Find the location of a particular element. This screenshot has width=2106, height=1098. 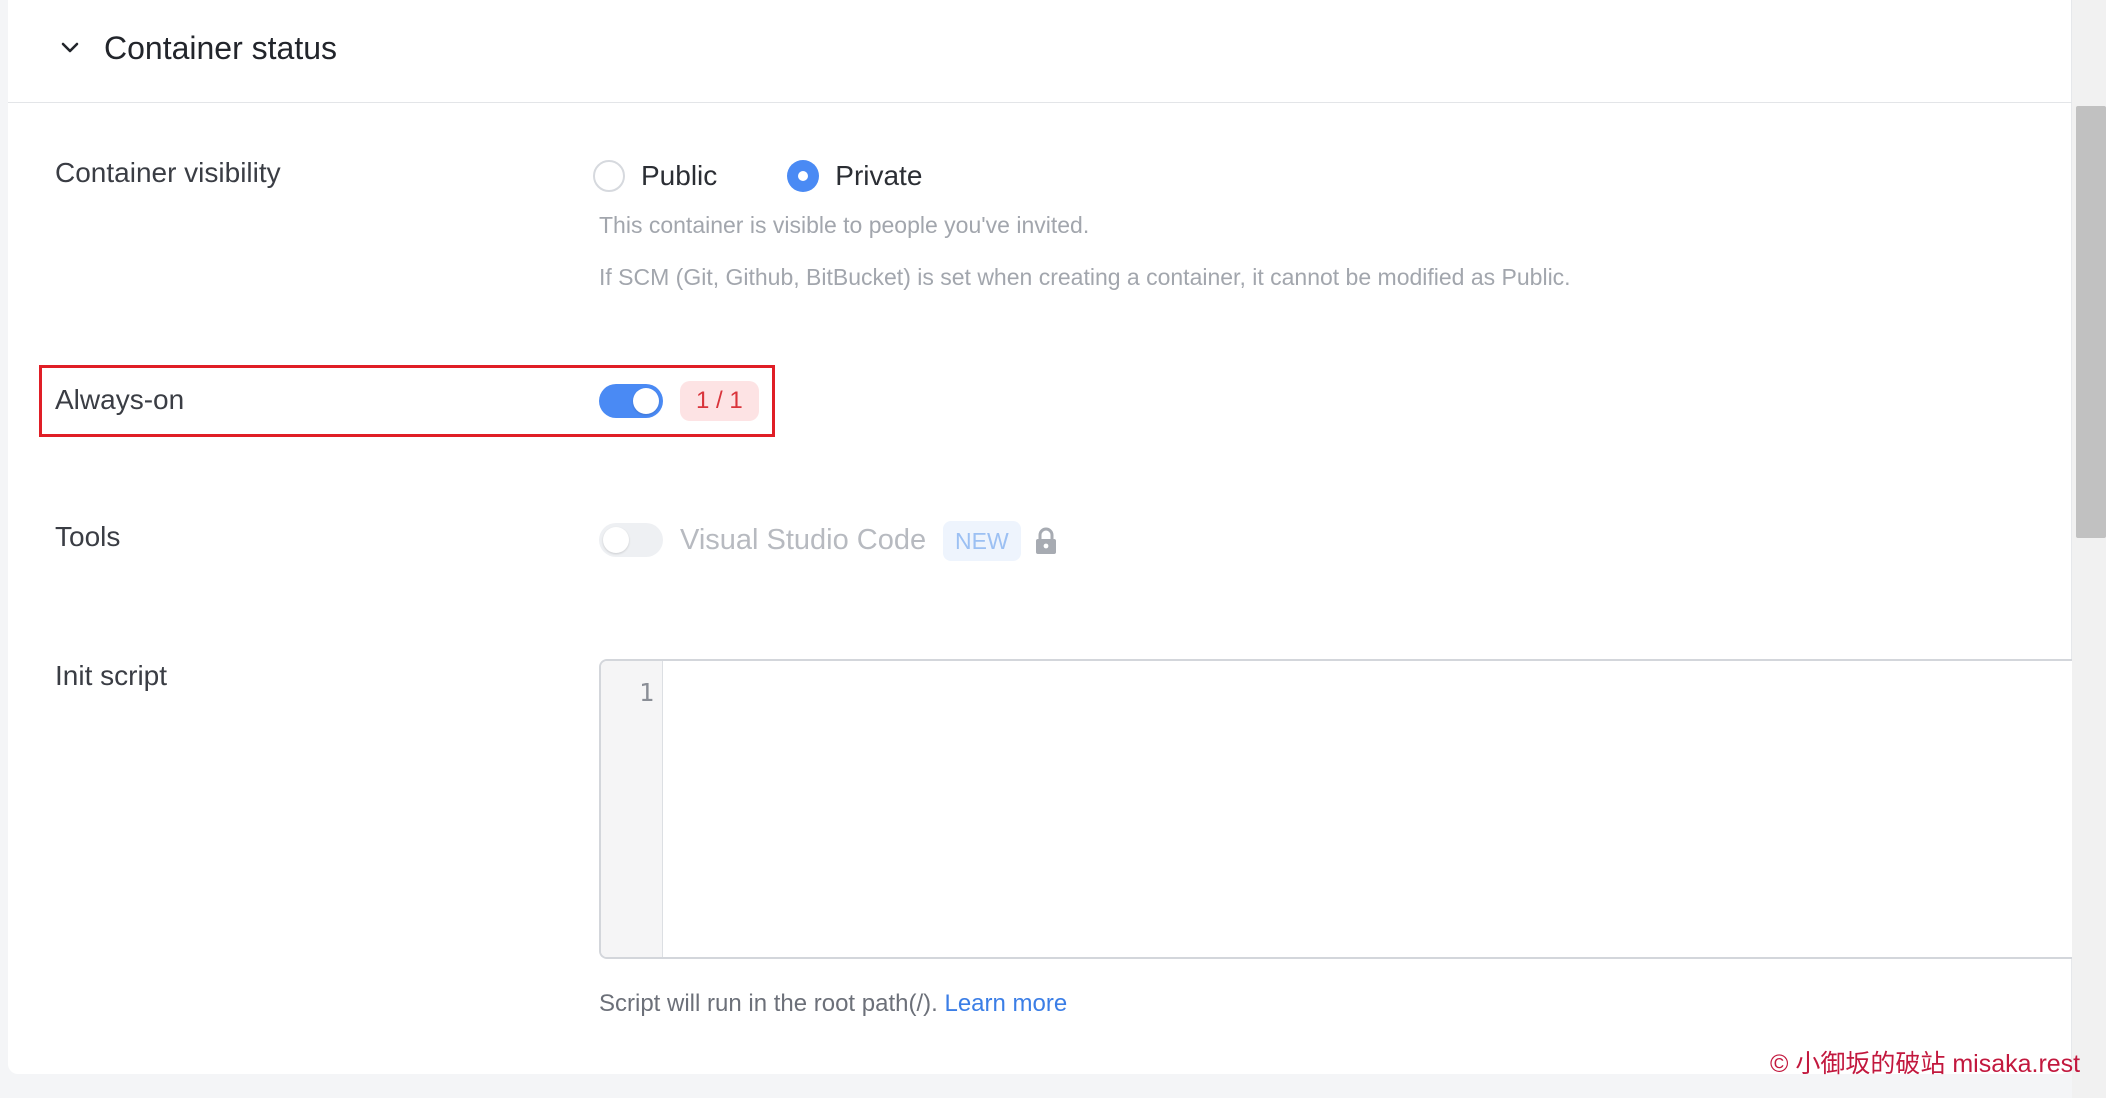

always-on-toggle is located at coordinates (631, 401).